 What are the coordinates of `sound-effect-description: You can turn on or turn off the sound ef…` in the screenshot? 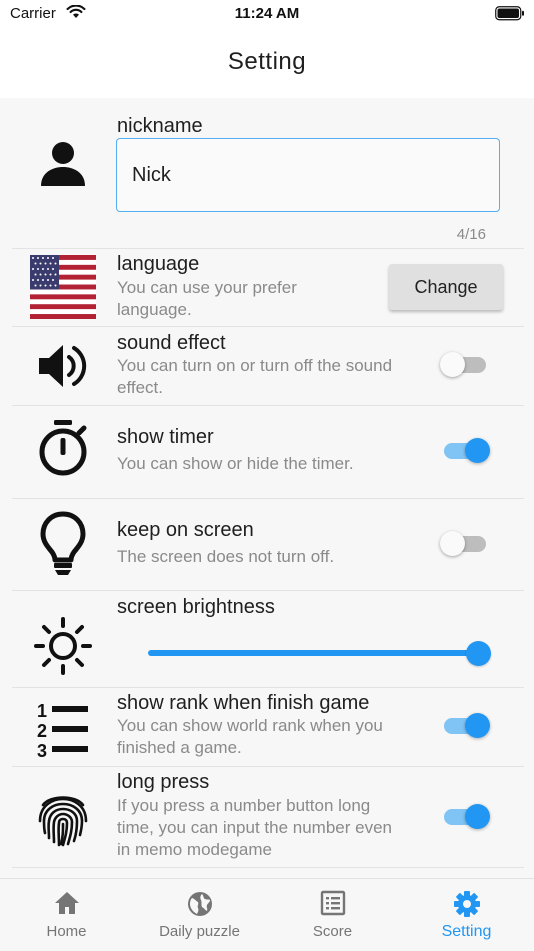 It's located at (255, 376).